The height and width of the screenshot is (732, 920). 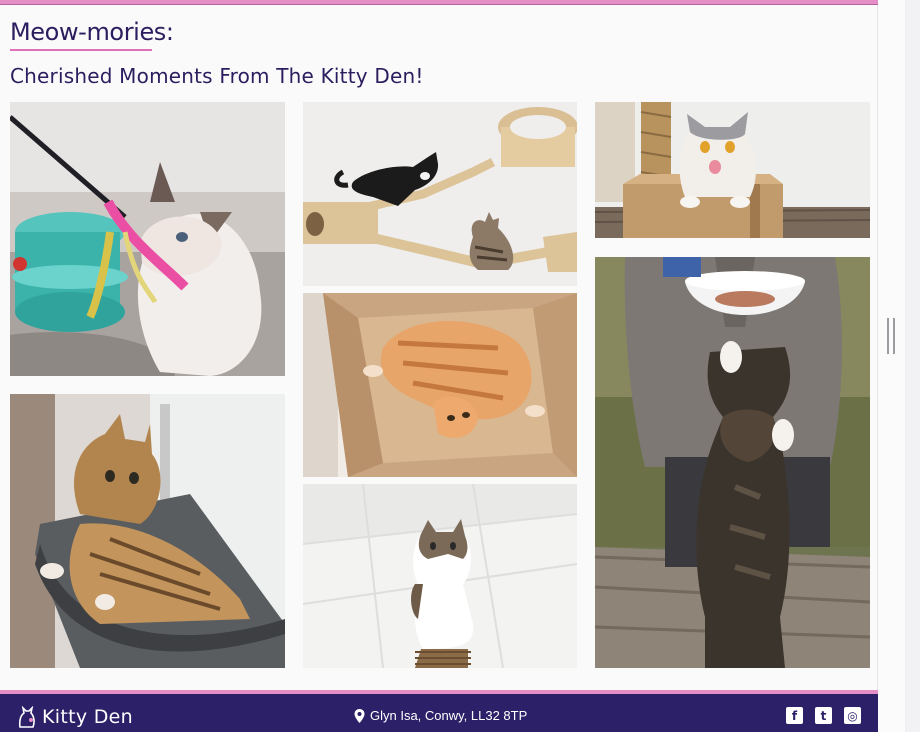 I want to click on twitter-icon: t, so click(x=823, y=715).